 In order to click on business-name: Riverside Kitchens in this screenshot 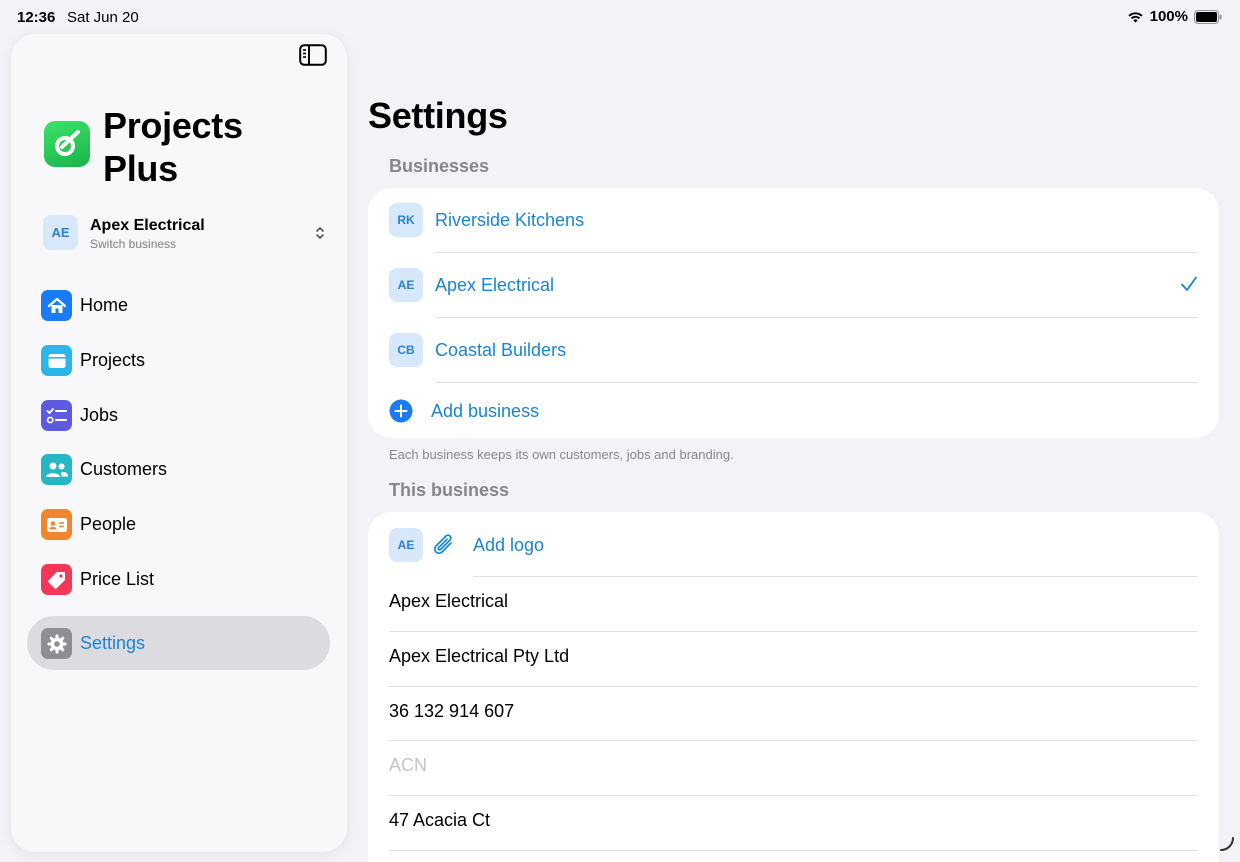, I will do `click(510, 220)`.